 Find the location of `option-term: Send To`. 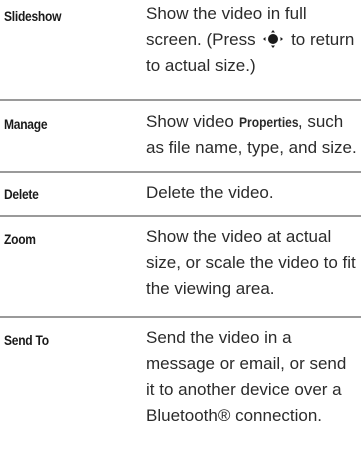

option-term: Send To is located at coordinates (26, 340).